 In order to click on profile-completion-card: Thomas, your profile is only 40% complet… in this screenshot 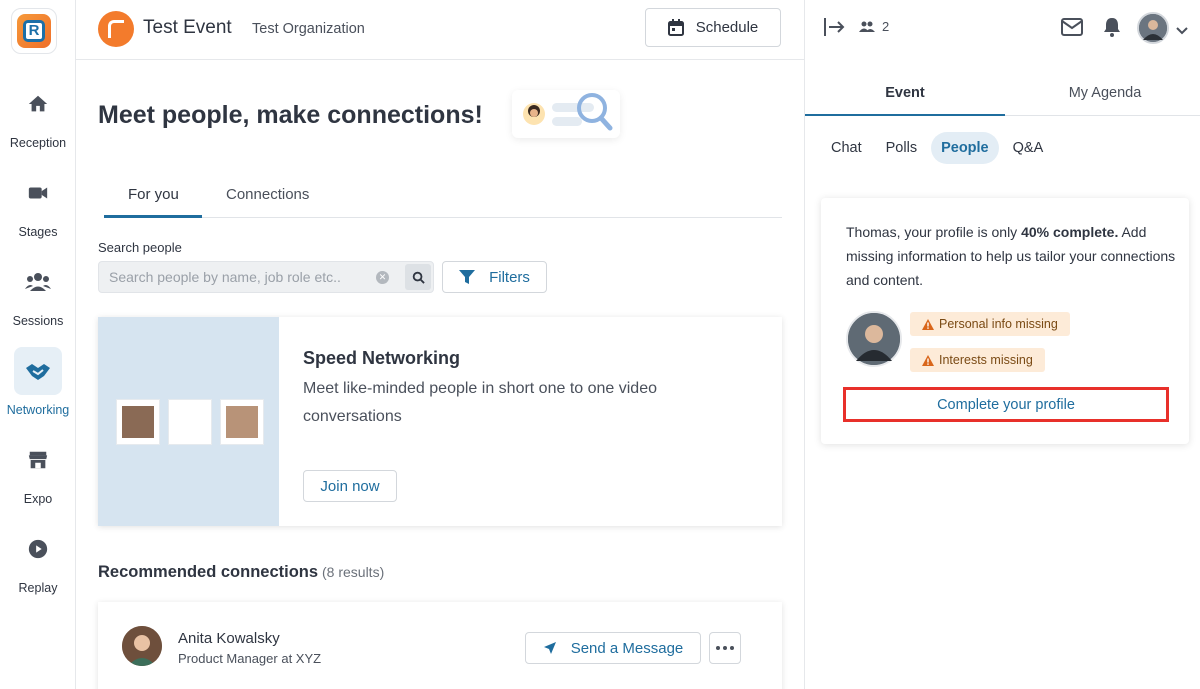, I will do `click(1005, 321)`.